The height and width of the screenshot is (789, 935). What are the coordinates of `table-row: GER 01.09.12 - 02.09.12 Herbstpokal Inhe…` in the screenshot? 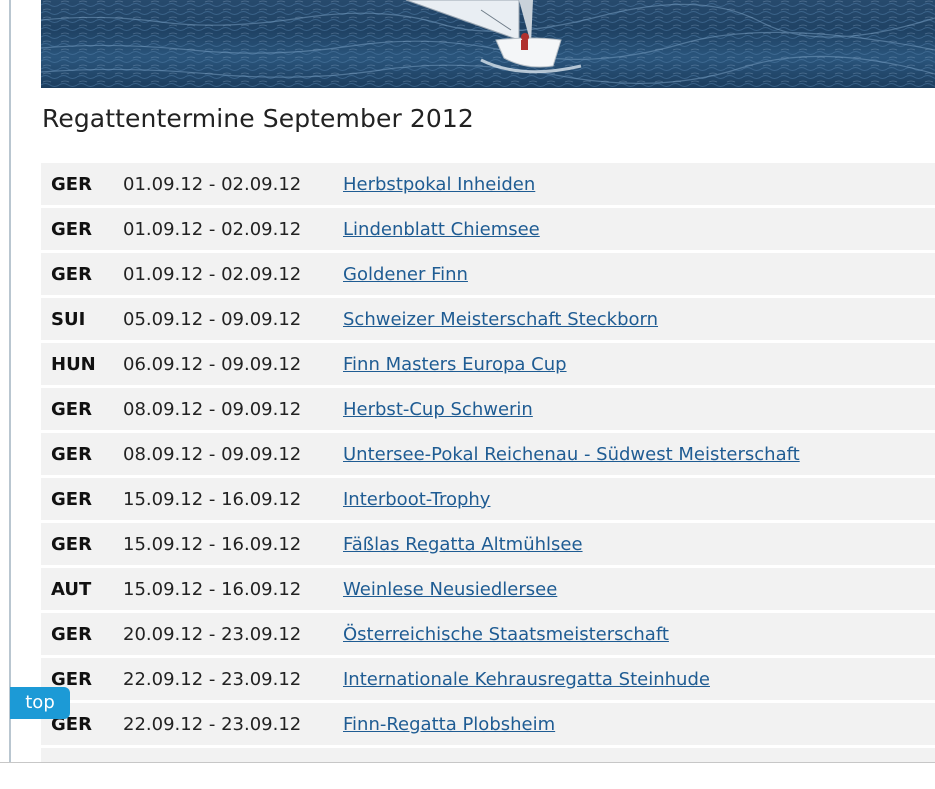 It's located at (488, 184).